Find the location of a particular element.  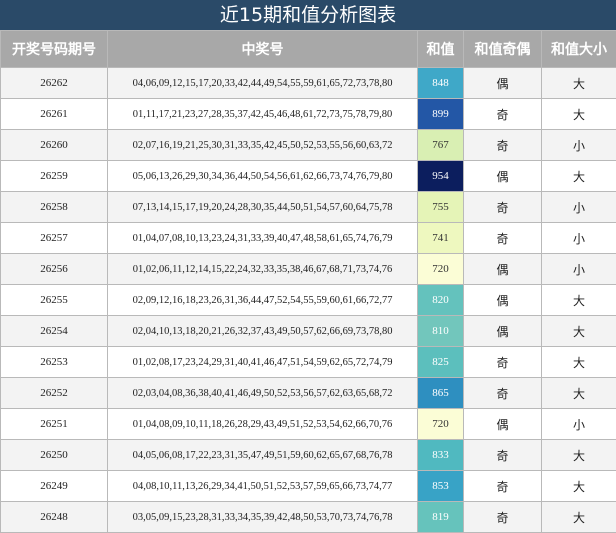

period-cell: 26252 is located at coordinates (54, 393).